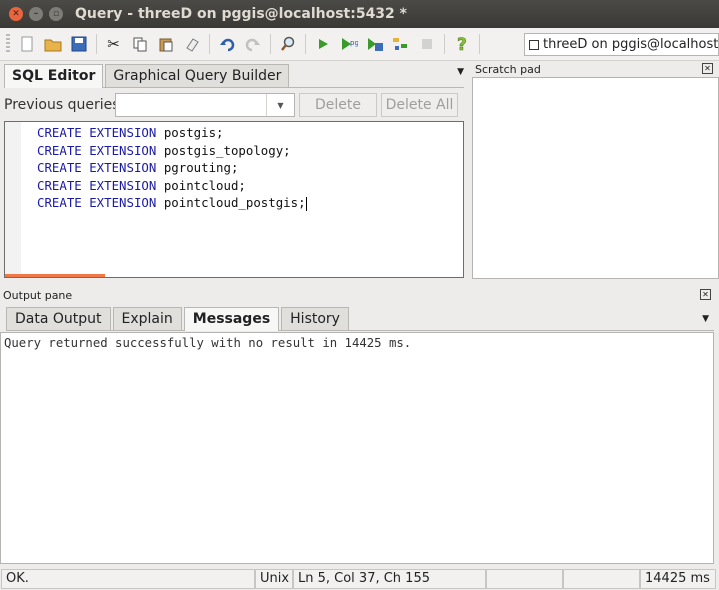  I want to click on connection-label: threeD on pggis@localhost:5432, so click(631, 44).